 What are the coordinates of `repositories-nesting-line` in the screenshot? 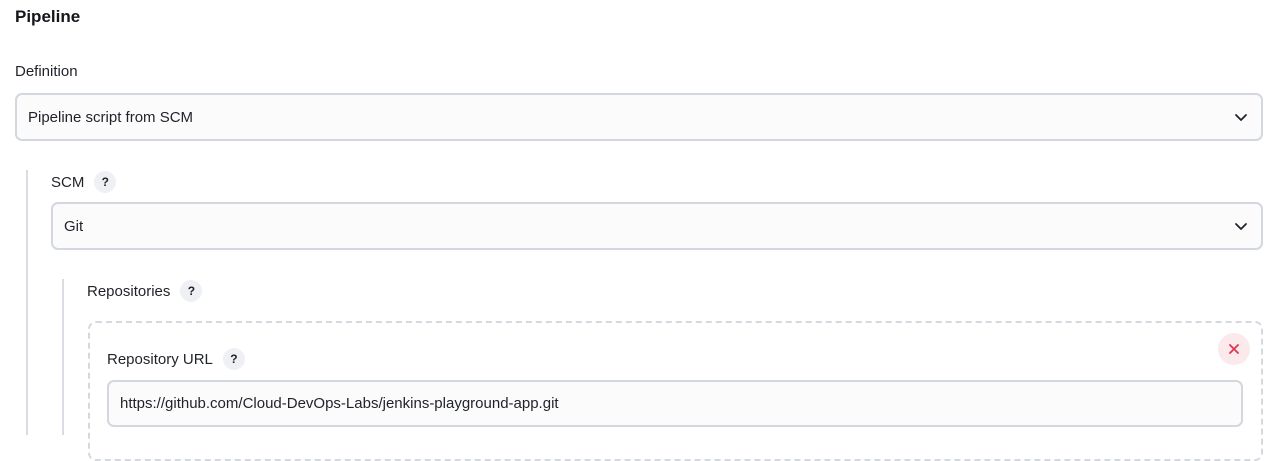 It's located at (63, 357).